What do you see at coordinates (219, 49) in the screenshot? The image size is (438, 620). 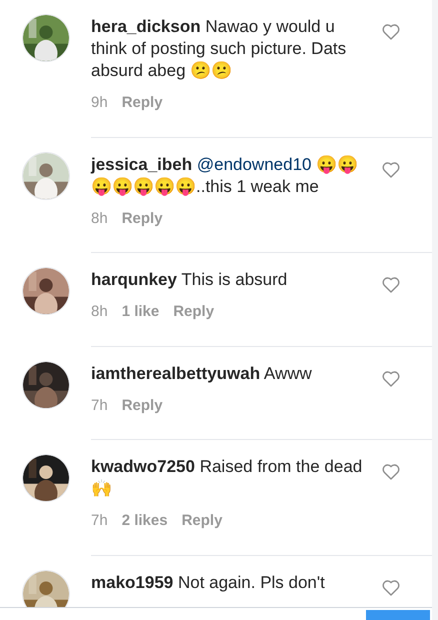 I see `comment-text: hera_dickson Nawao y would u think of posting such picture. Dats absurd abeg 😕😕` at bounding box center [219, 49].